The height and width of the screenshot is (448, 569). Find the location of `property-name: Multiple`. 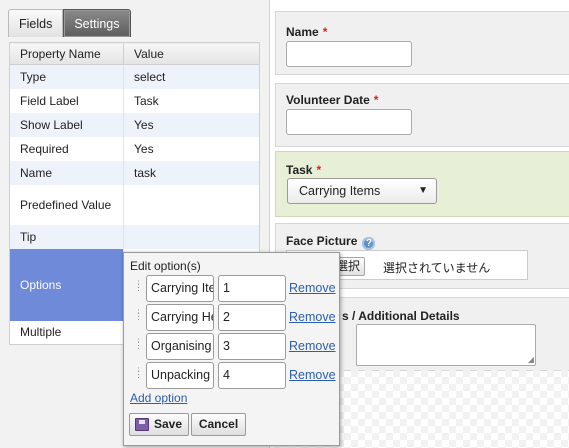

property-name: Multiple is located at coordinates (66, 332).